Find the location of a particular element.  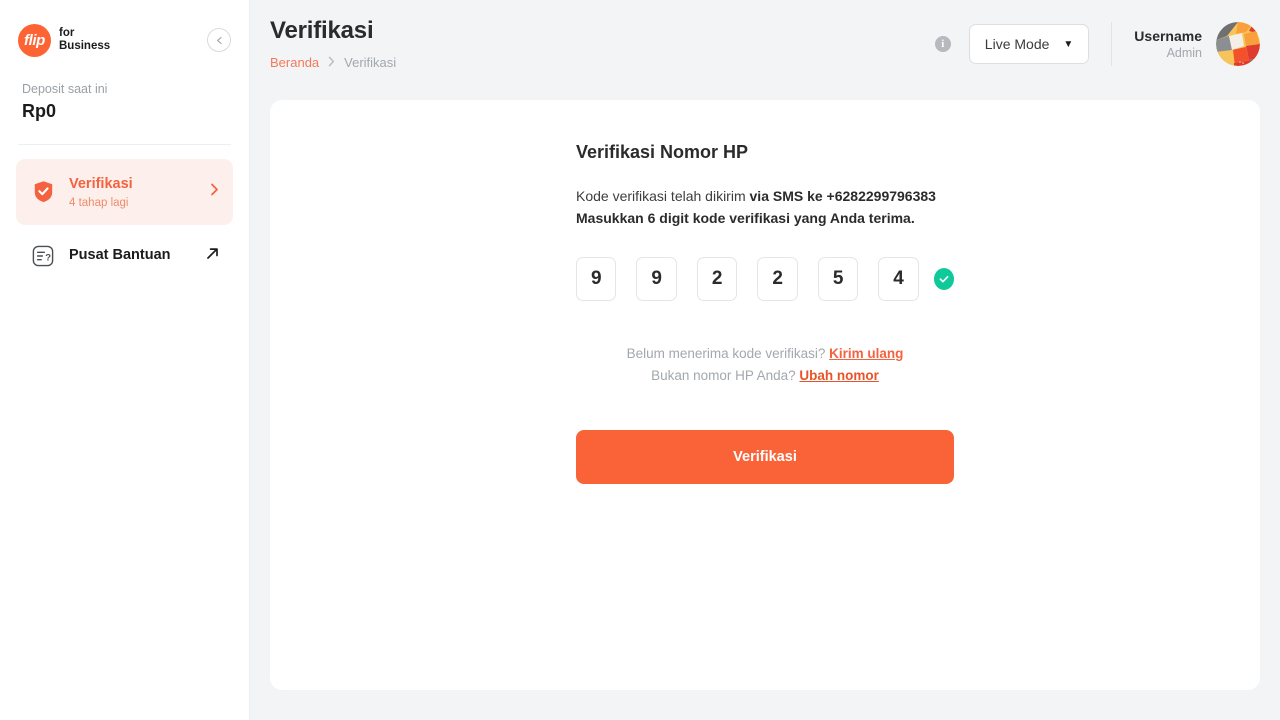

otp-input-row: 9 9 2 2 5 4 is located at coordinates (765, 279).